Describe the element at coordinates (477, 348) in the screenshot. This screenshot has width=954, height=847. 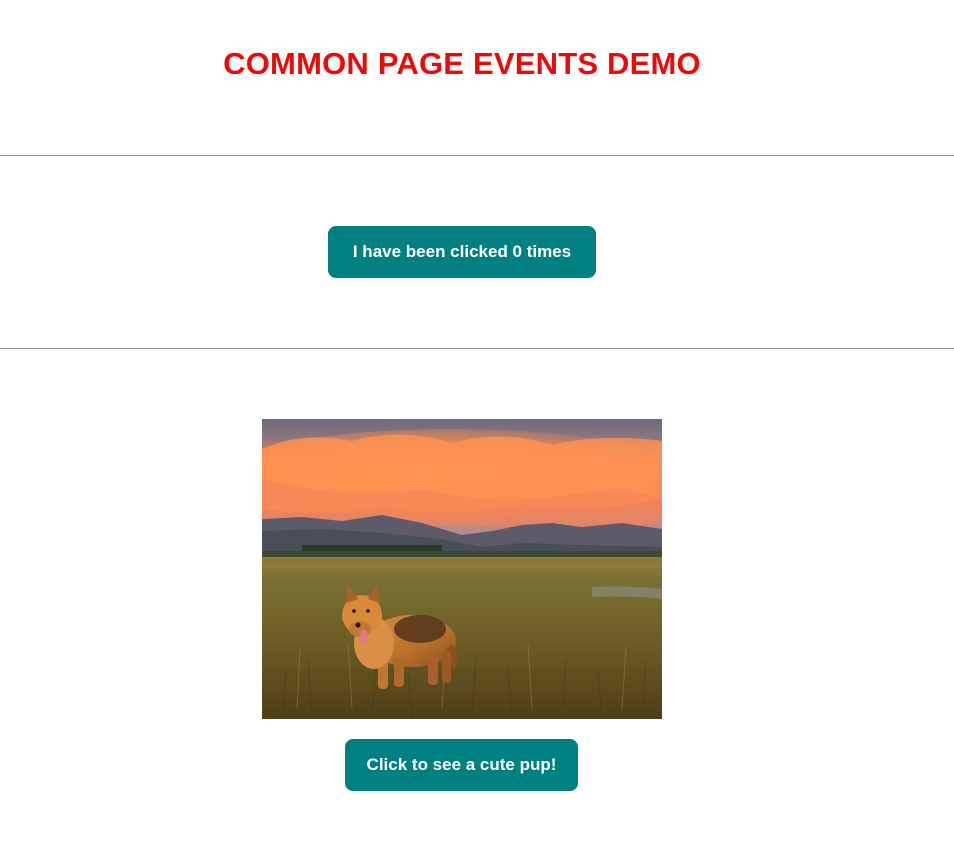
I see `divider-bottom` at that location.